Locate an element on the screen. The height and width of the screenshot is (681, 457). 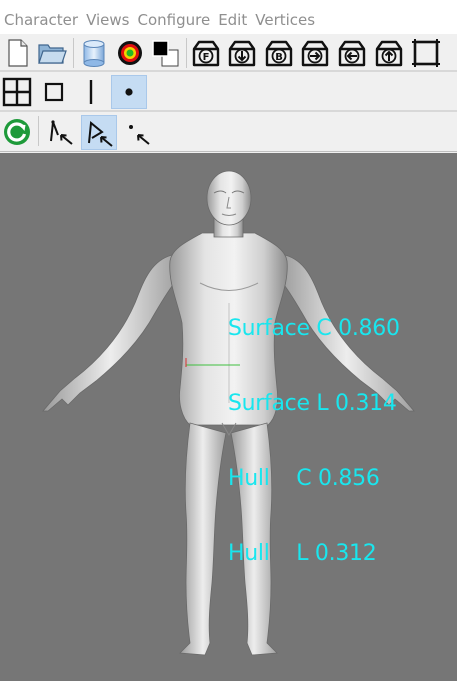
quad-view-button is located at coordinates (17, 92).